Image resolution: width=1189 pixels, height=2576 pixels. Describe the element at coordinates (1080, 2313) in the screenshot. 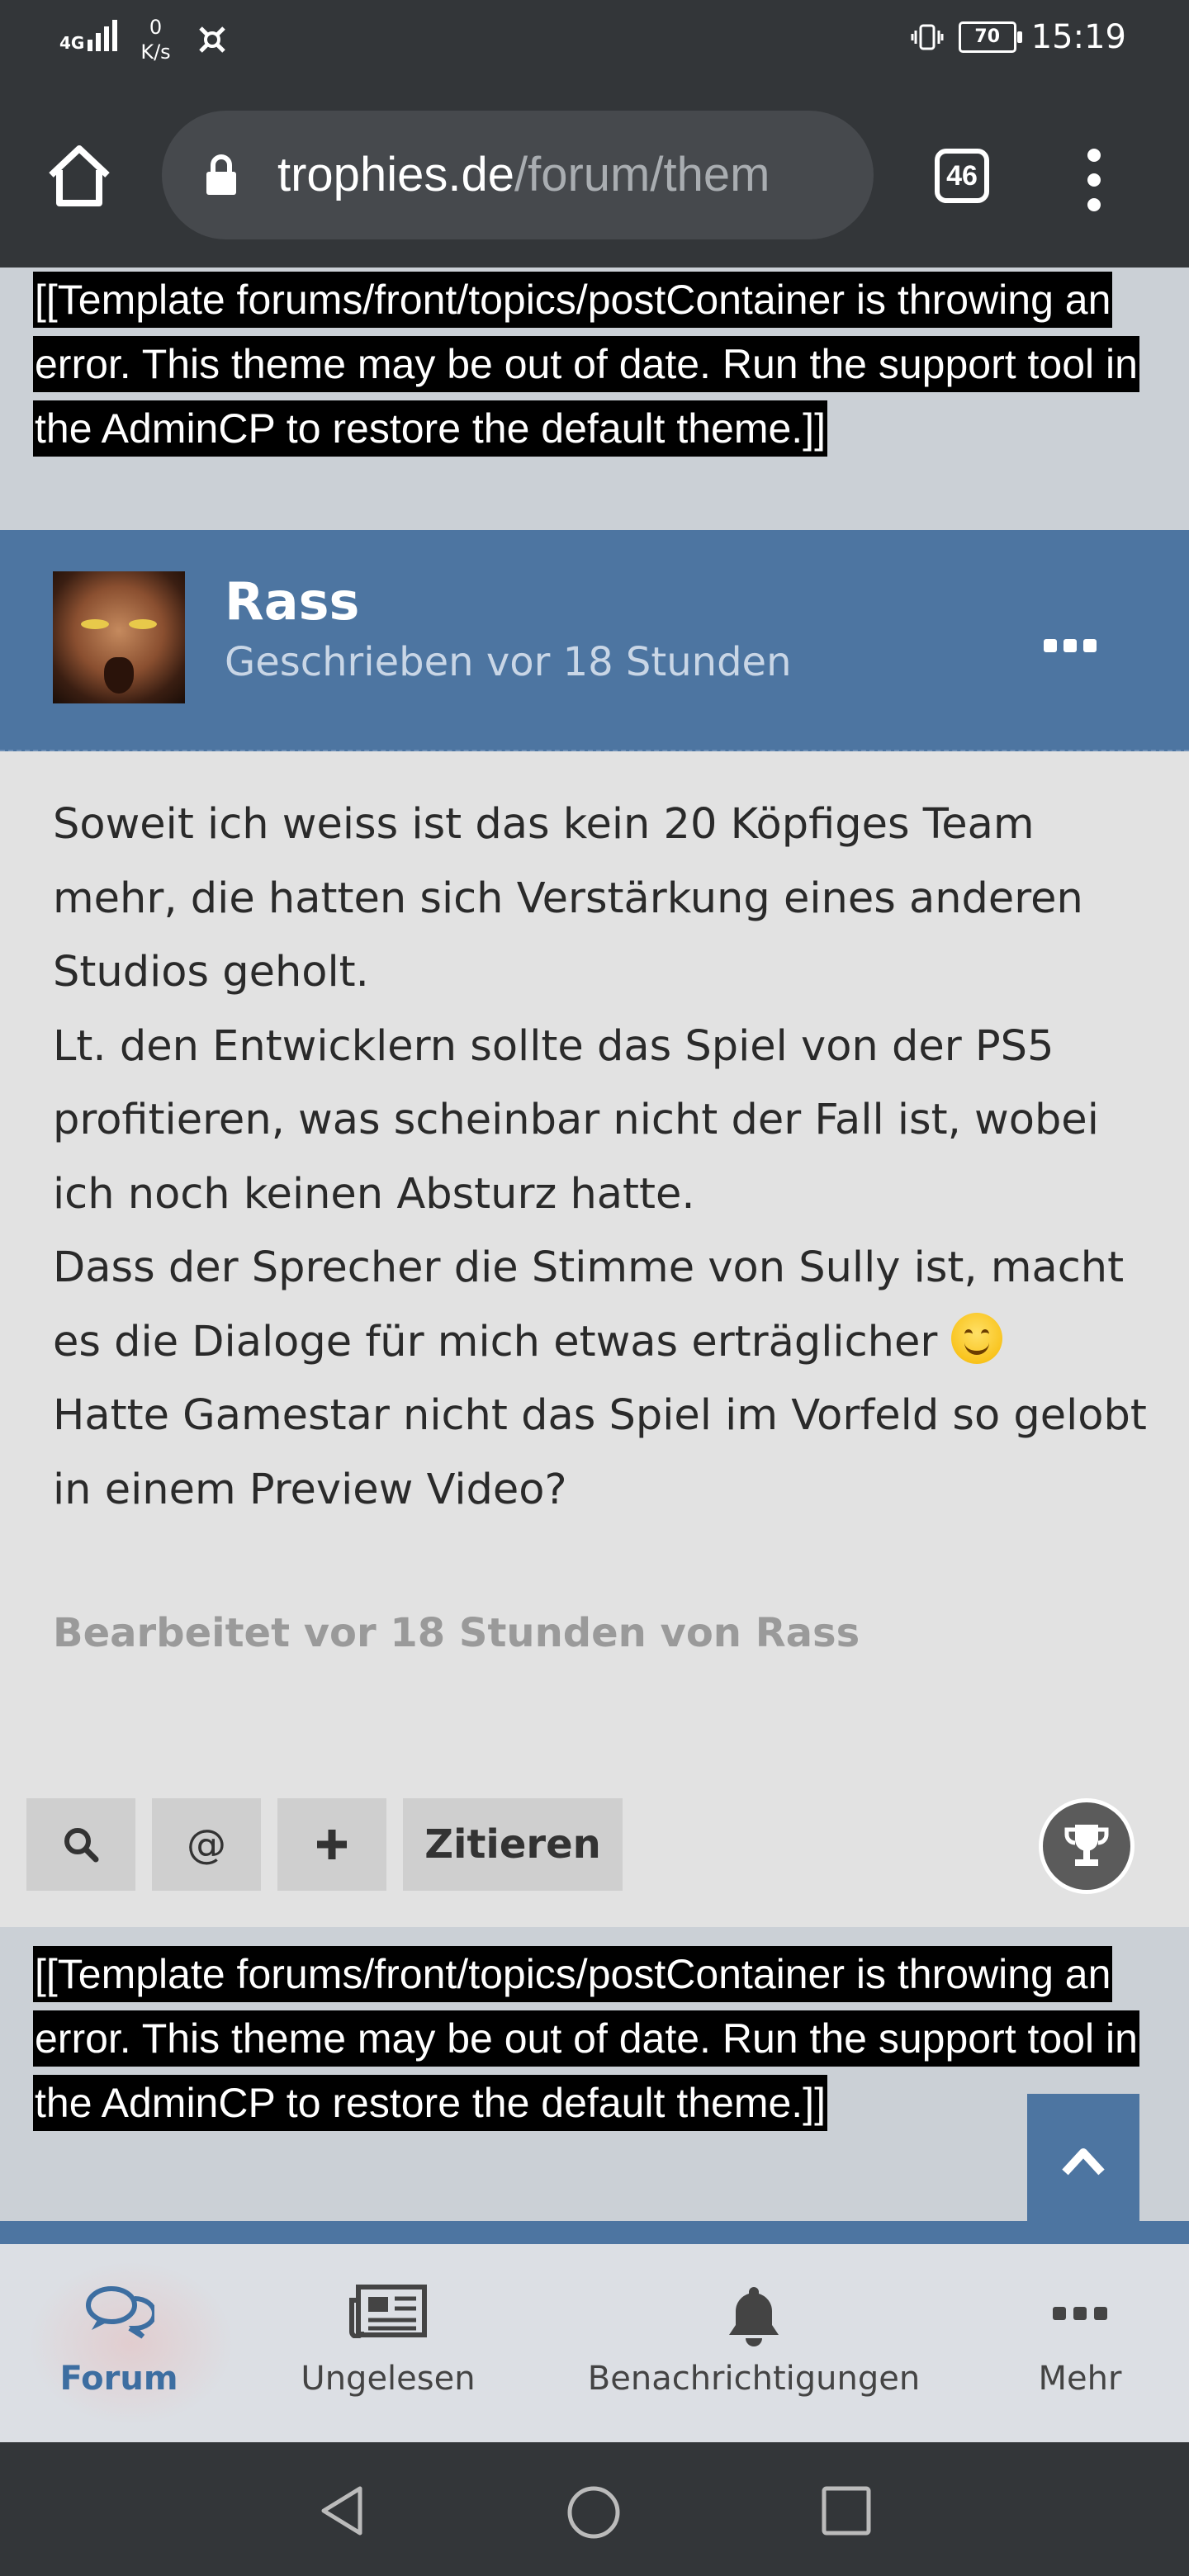

I see `more-icon` at that location.